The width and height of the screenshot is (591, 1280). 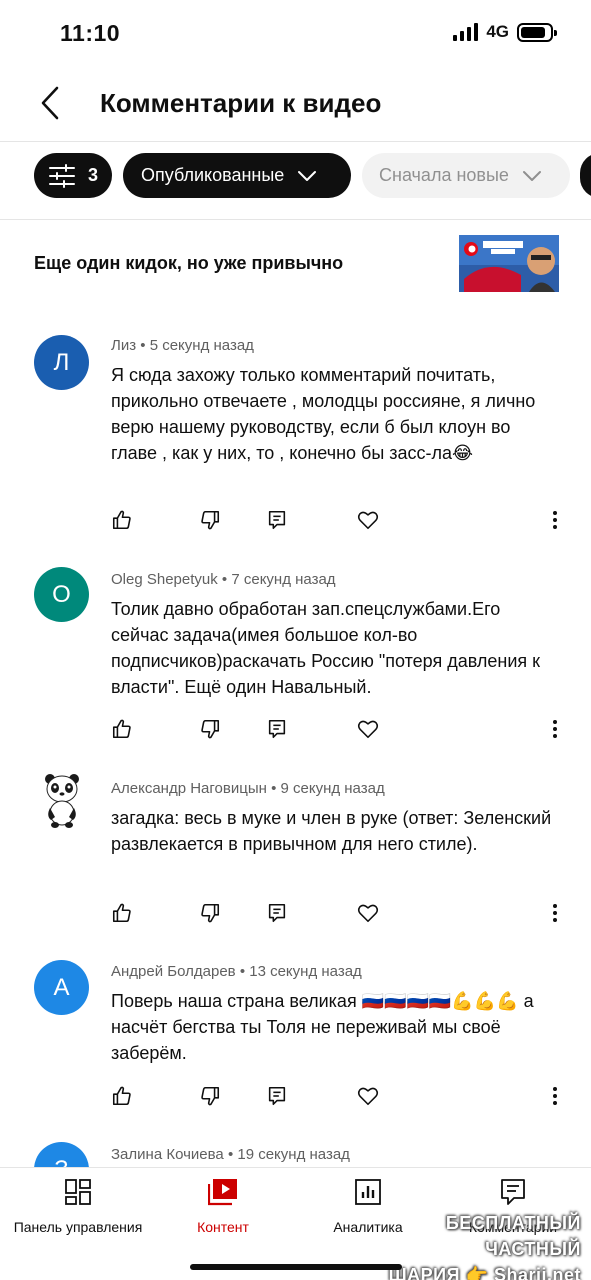 What do you see at coordinates (189, 788) in the screenshot?
I see `comment-author: Александр Наговицын` at bounding box center [189, 788].